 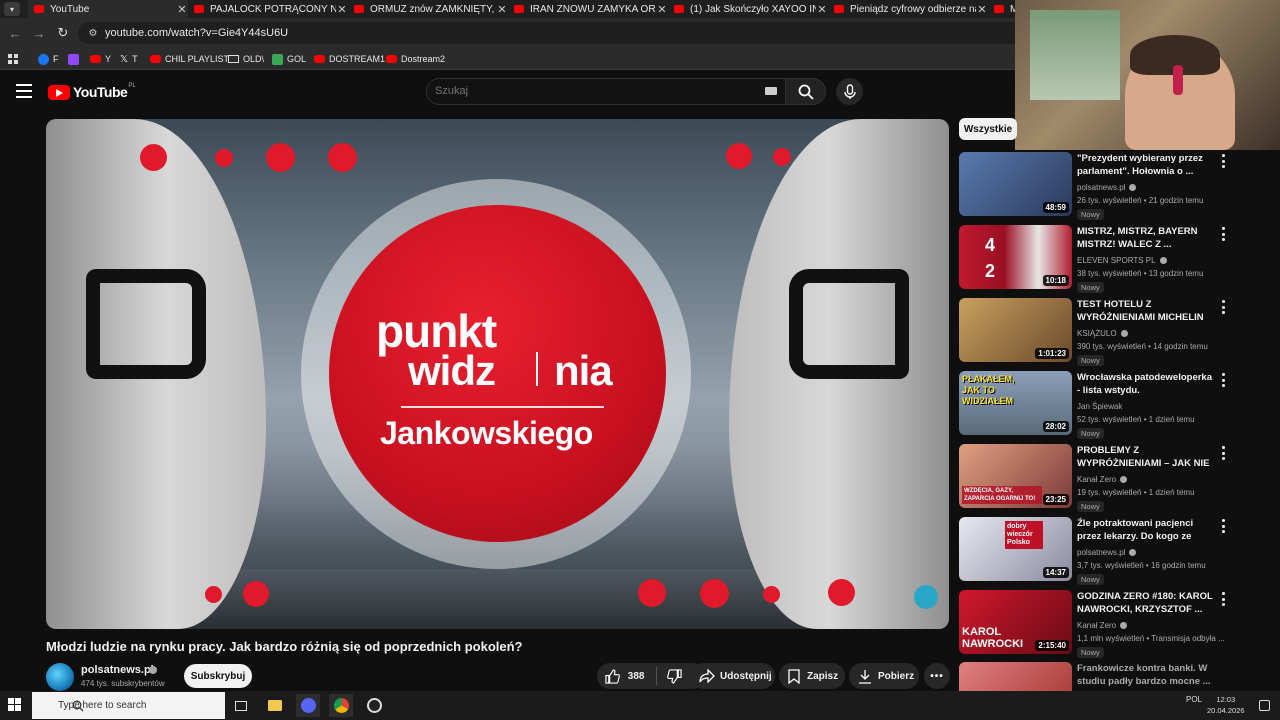 I want to click on search-button, so click(x=806, y=91).